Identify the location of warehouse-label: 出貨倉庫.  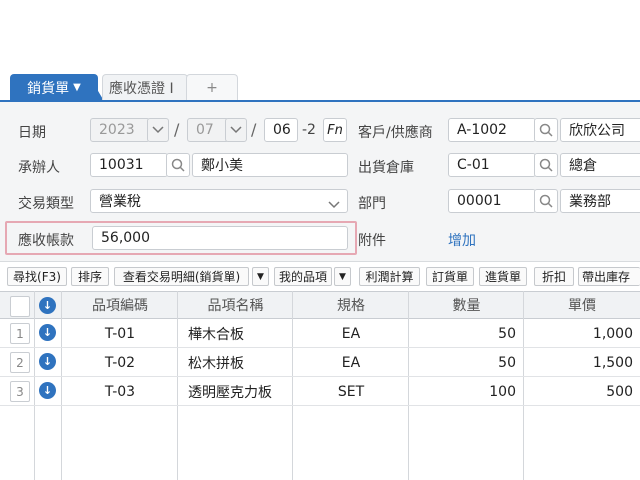
(386, 168).